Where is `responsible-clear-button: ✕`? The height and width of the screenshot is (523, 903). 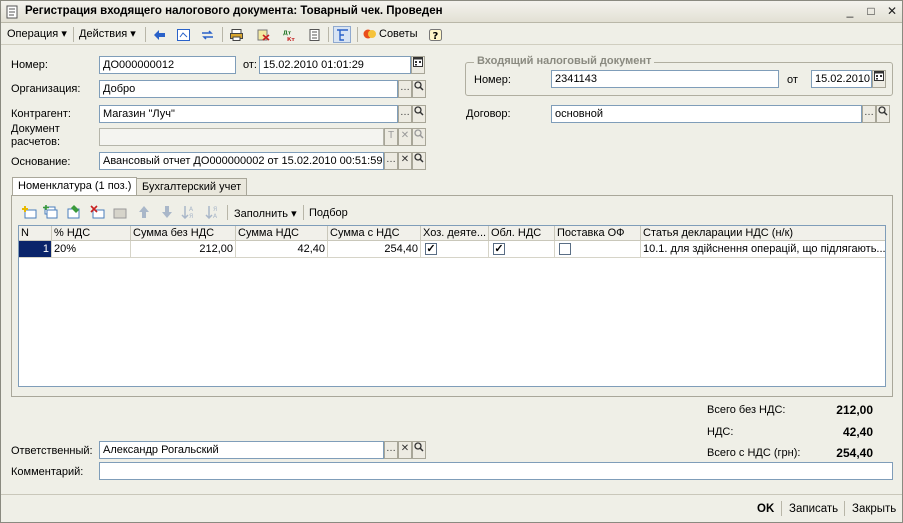
responsible-clear-button: ✕ is located at coordinates (405, 450).